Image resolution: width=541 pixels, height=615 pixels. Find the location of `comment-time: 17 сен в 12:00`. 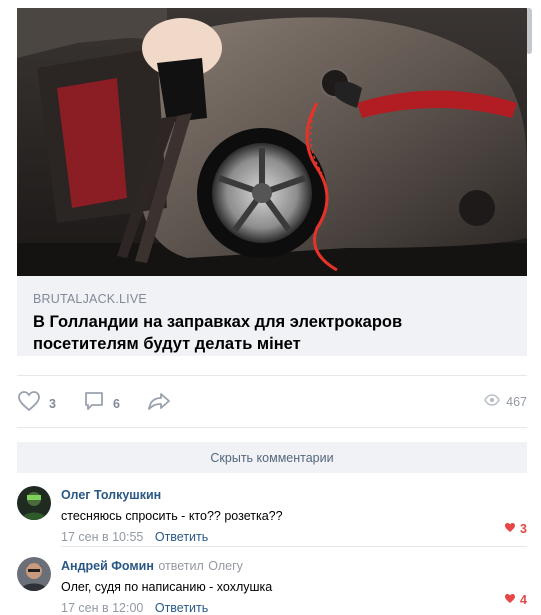

comment-time: 17 сен в 12:00 is located at coordinates (102, 608).